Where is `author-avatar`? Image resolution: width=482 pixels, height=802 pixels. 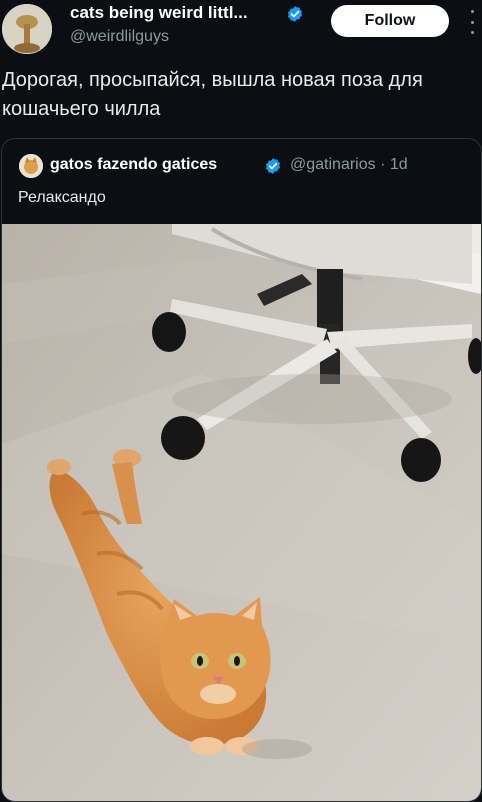 author-avatar is located at coordinates (27, 29).